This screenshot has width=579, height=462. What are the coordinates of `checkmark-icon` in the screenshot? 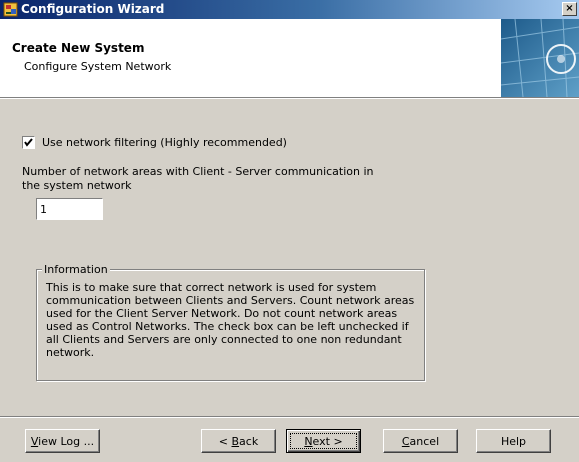 It's located at (28, 142).